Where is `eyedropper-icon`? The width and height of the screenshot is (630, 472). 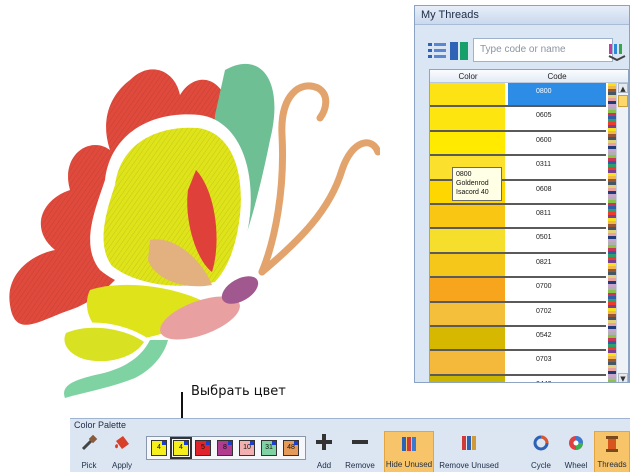
eyedropper-icon is located at coordinates (89, 442).